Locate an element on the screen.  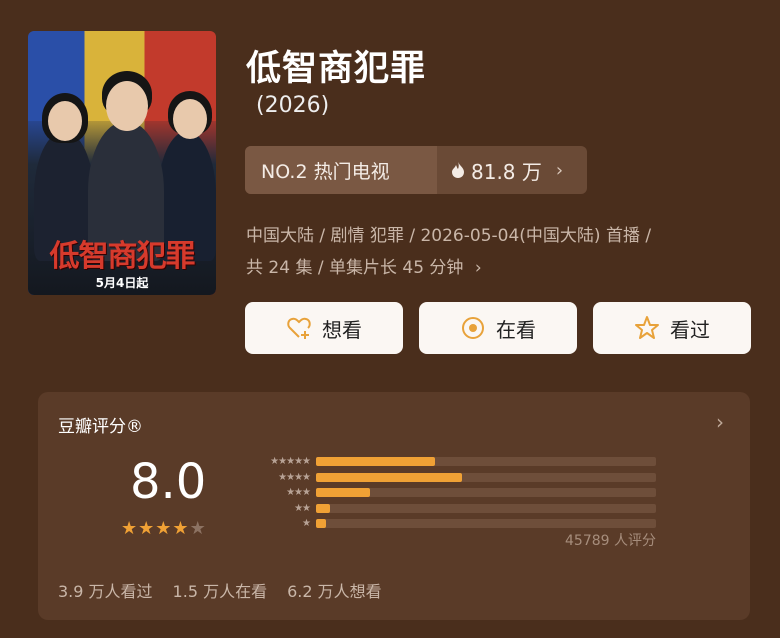
flame-icon is located at coordinates (458, 170).